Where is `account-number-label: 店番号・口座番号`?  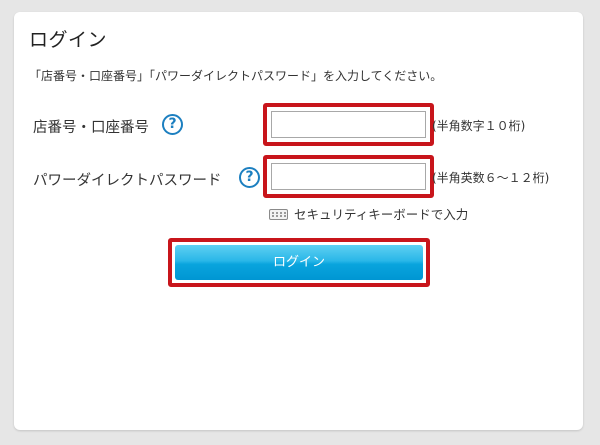
account-number-label: 店番号・口座番号 is located at coordinates (91, 128).